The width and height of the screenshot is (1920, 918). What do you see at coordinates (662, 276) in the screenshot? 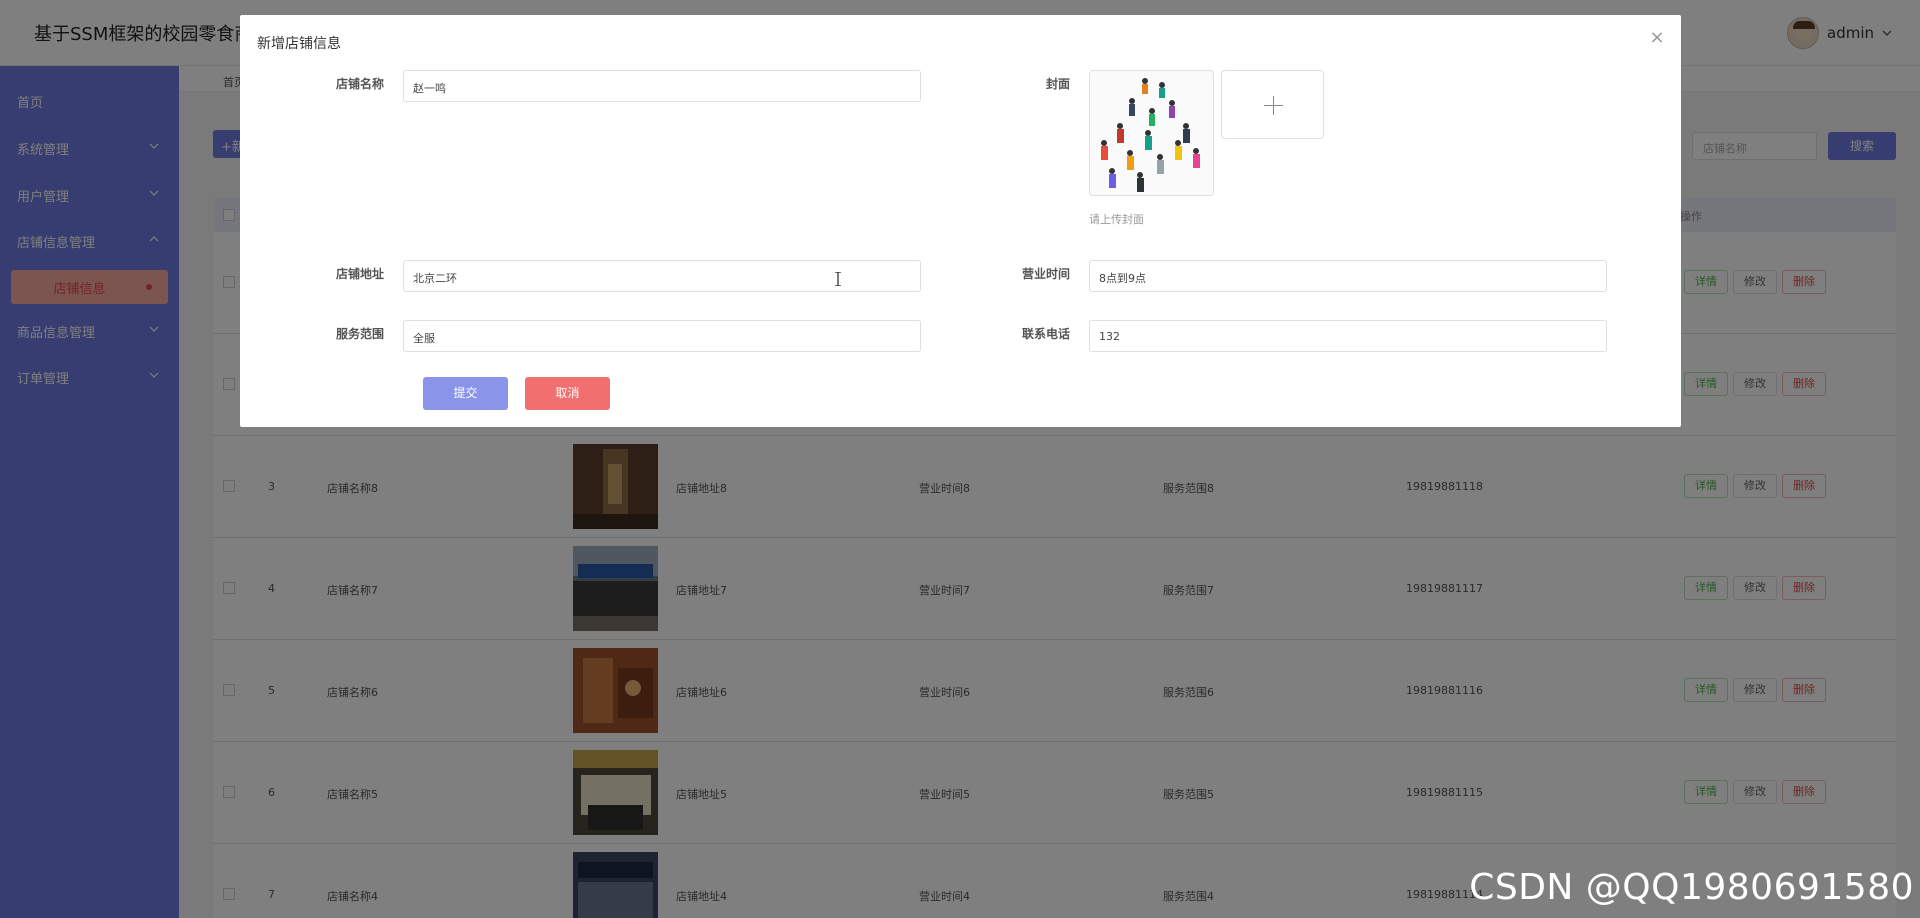
I see `store-address-field: 北京二环` at bounding box center [662, 276].